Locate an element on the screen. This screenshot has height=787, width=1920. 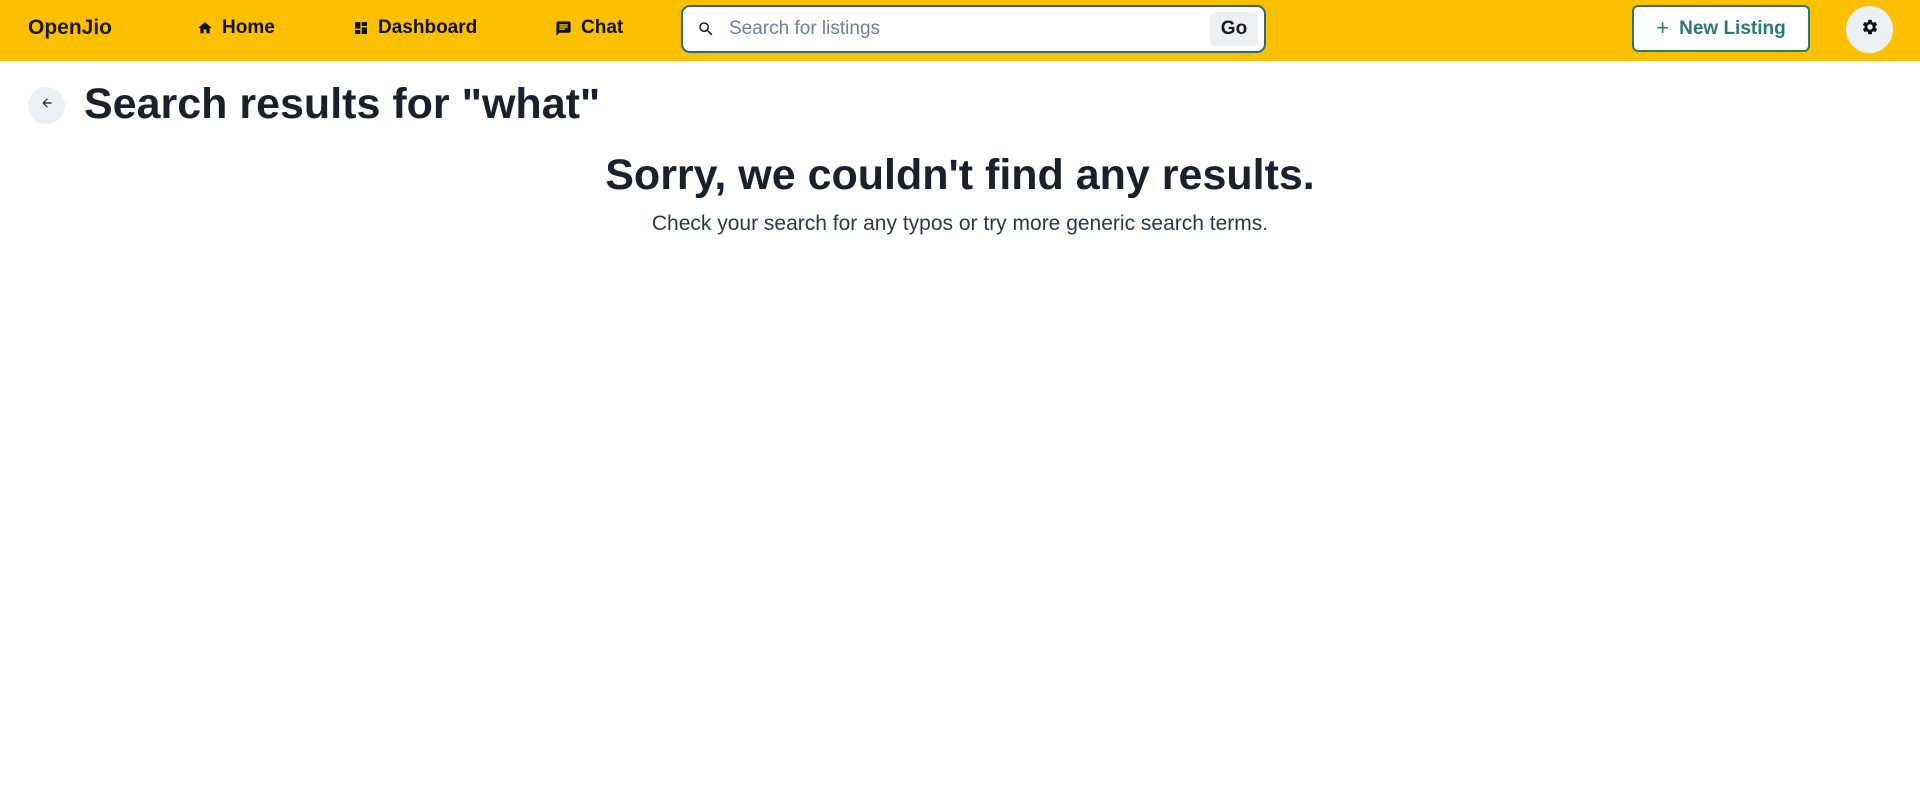
dashboard-icon is located at coordinates (361, 28).